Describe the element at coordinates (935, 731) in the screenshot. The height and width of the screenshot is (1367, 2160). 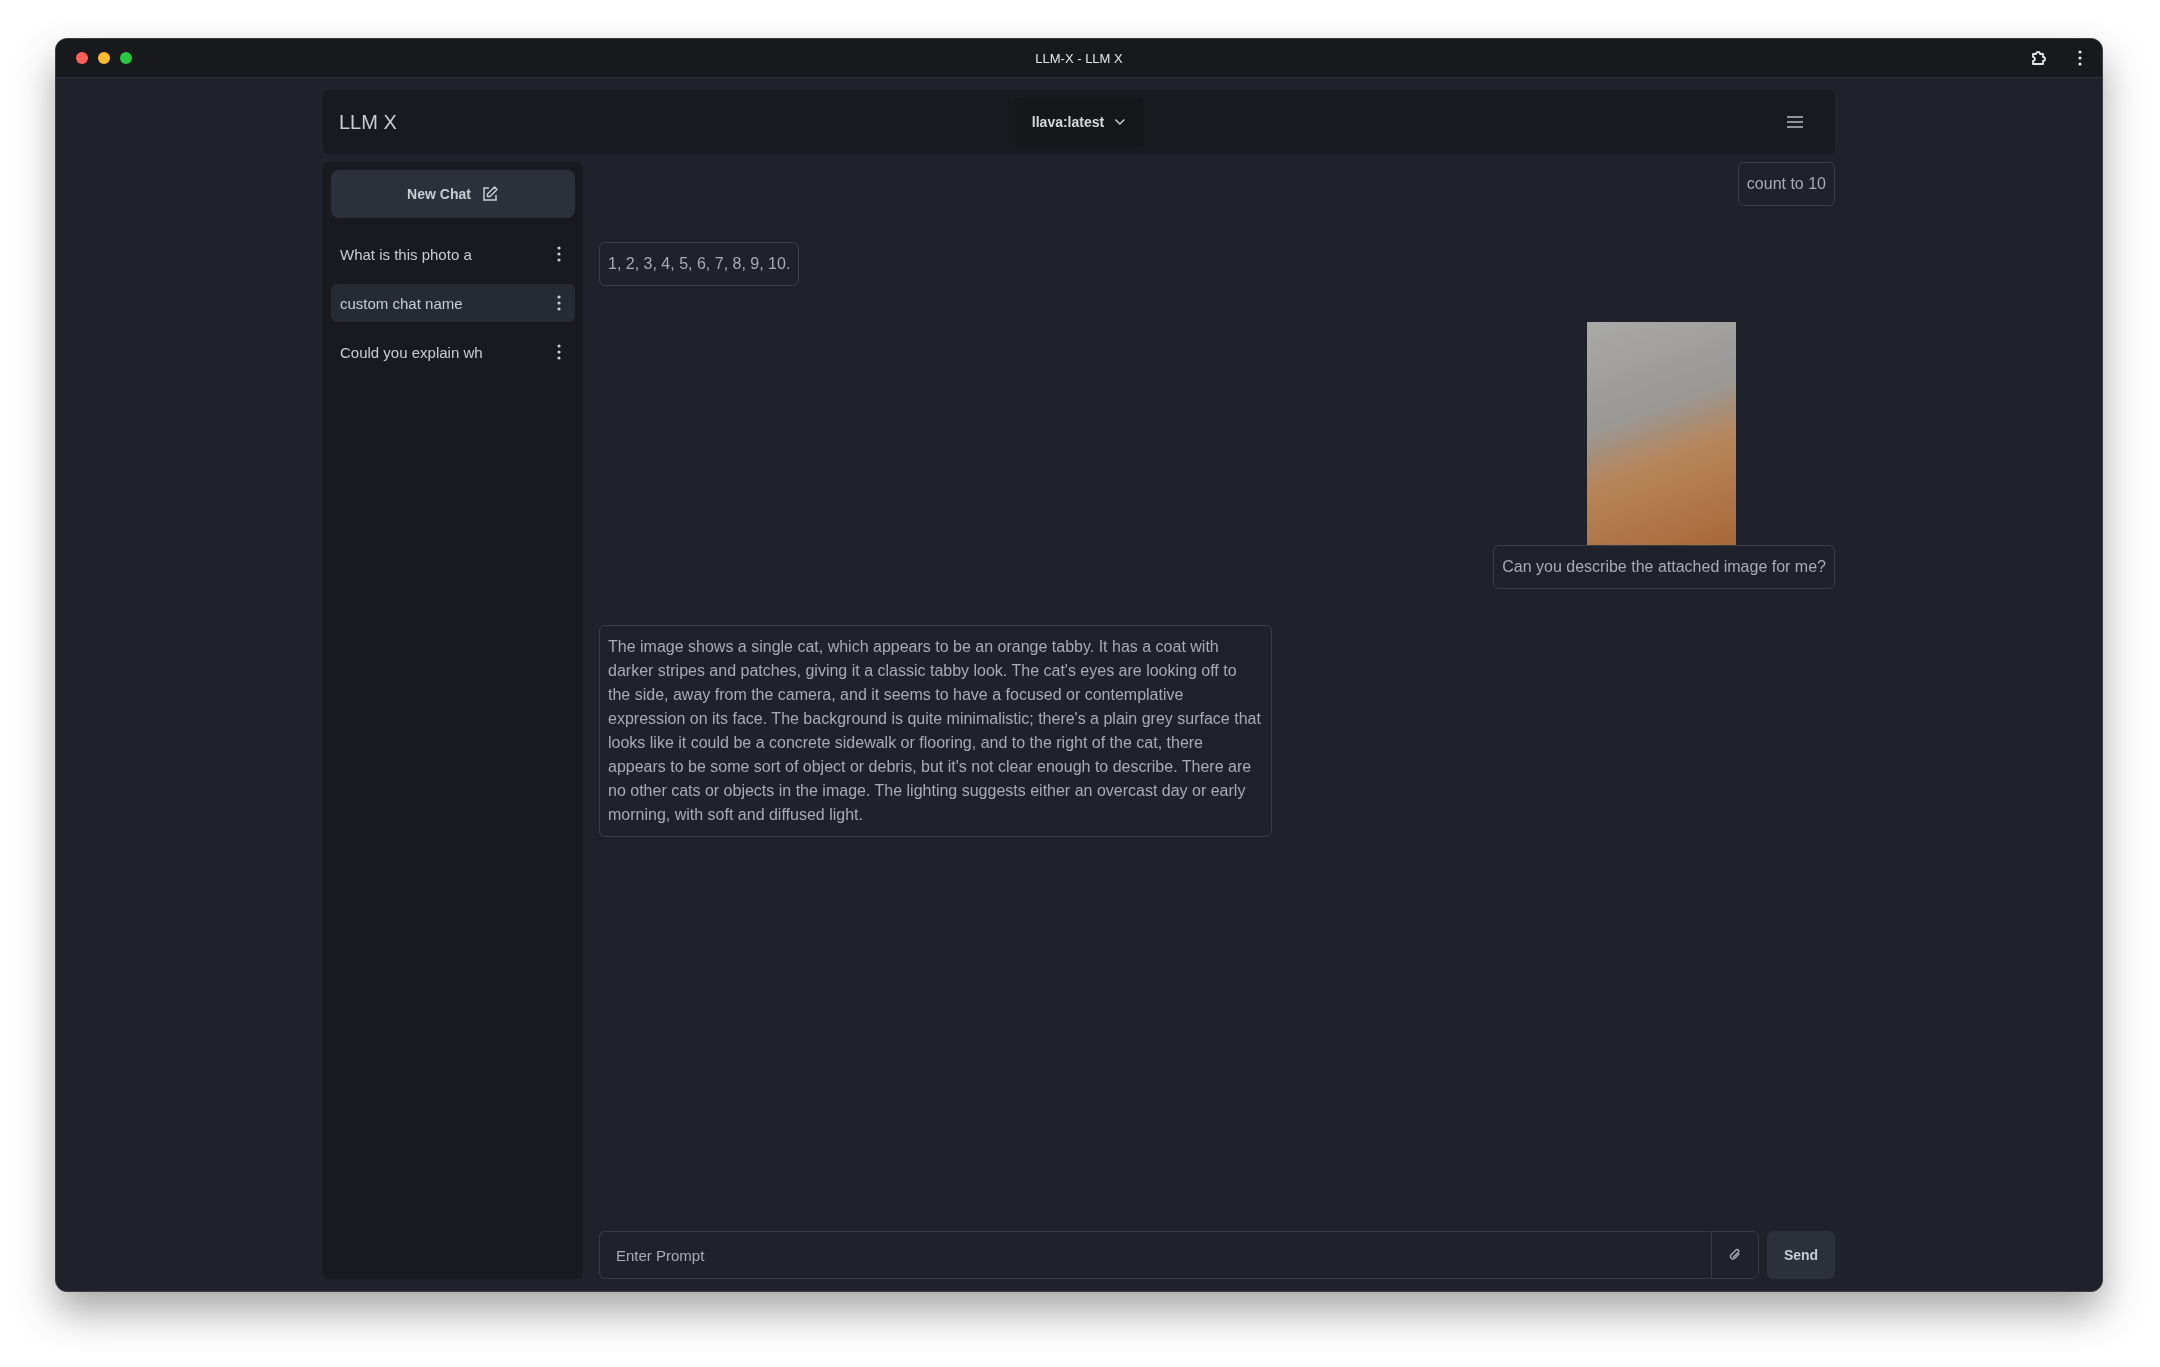
I see `message-bubble: The image shows a single cat, which appears to be an orange tabby. It has a coat with darker stripes and patches, giving it a classic tabby look. The cat's eyes are looking off to the side, away from the camera, and it seems to have a focused or contemplative expression on its face. The background is quite minimalistic; there's a plain grey surface that looks like it could be a concrete sidewalk or flooring, and to the right of the cat, there appears to be some sort of object or debris, but it's not clear enough to describe. There are no other cats or objects in the image. The lighting suggests either an overcast day or early morning, with soft and diffused light.` at that location.